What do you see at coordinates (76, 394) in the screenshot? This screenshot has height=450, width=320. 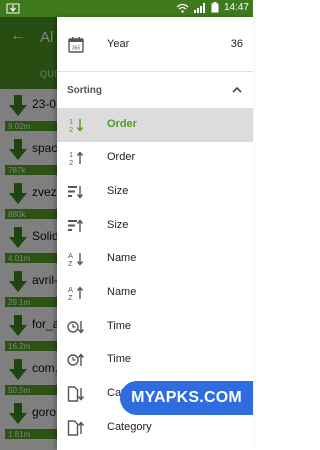 I see `sort-category-asc-icon` at bounding box center [76, 394].